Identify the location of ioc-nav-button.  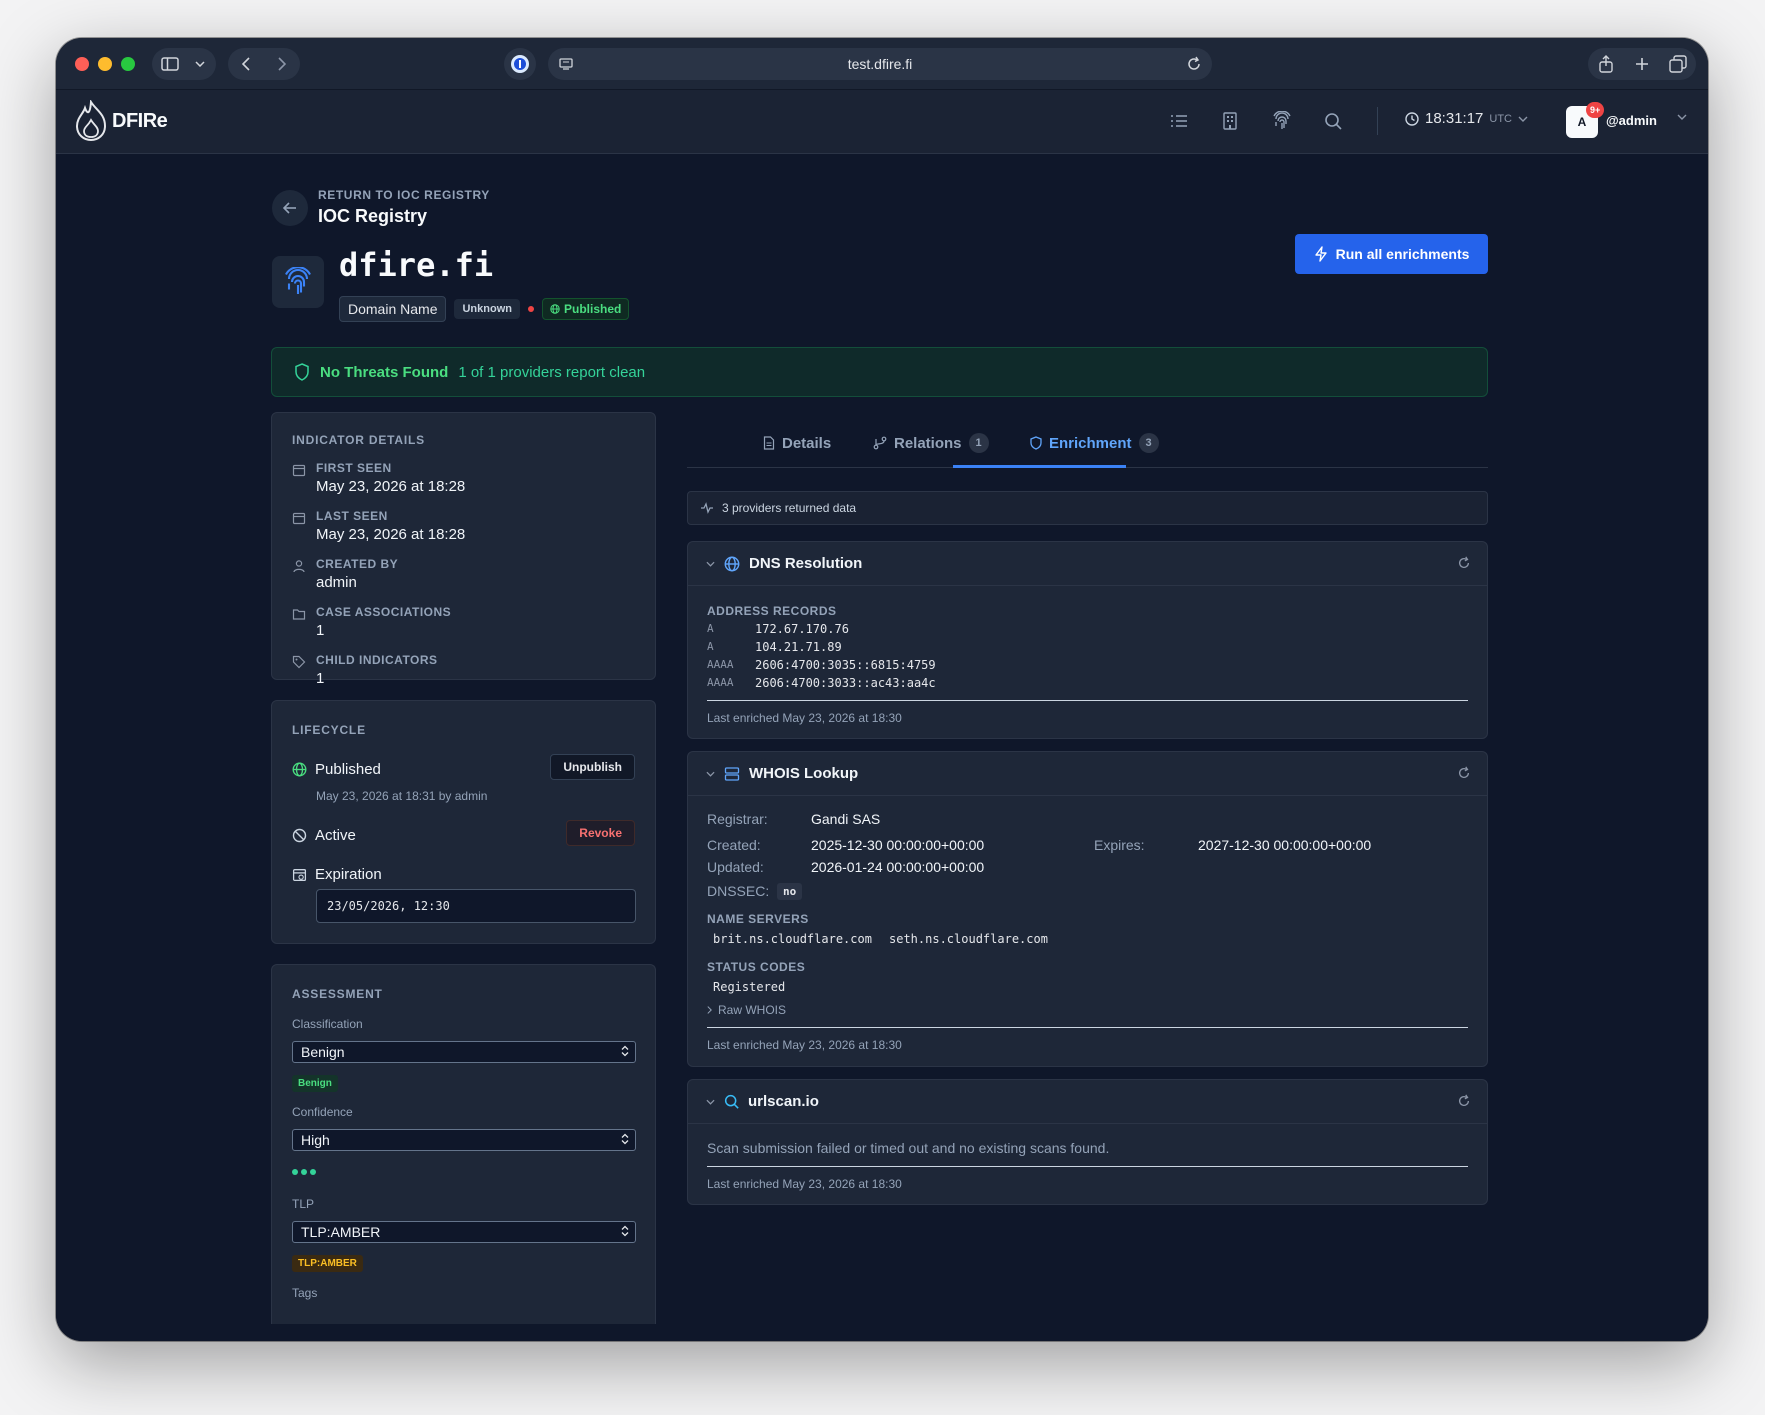
(1282, 121).